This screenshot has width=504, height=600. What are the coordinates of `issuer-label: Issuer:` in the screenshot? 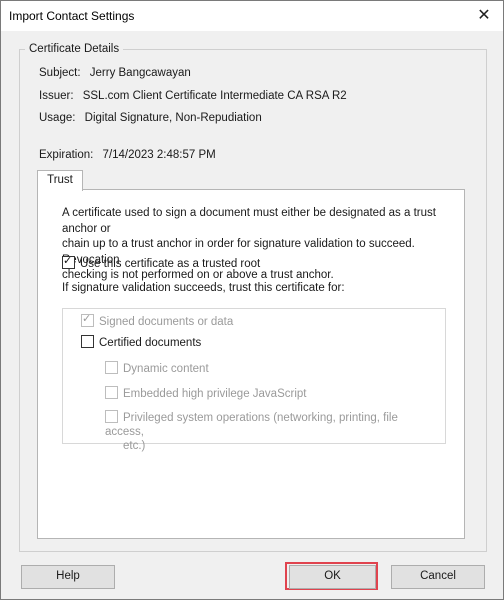 It's located at (56, 96).